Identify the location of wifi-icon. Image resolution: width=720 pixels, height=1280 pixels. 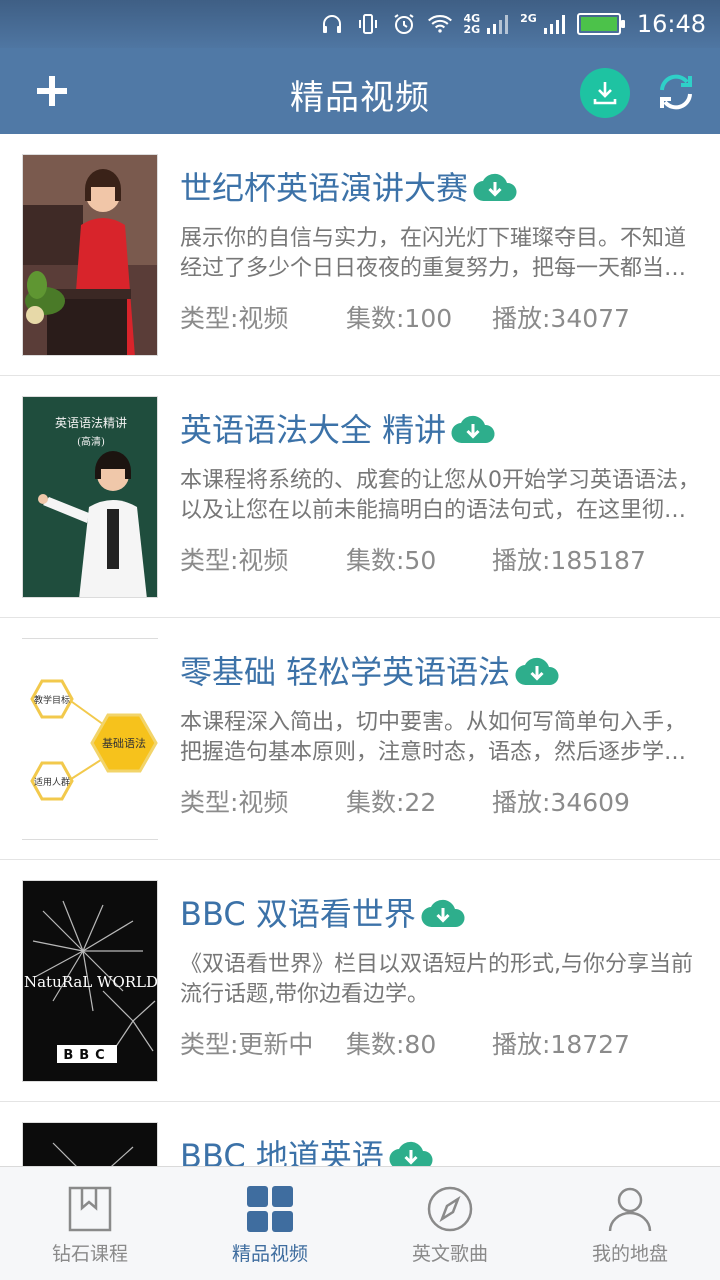
(440, 24).